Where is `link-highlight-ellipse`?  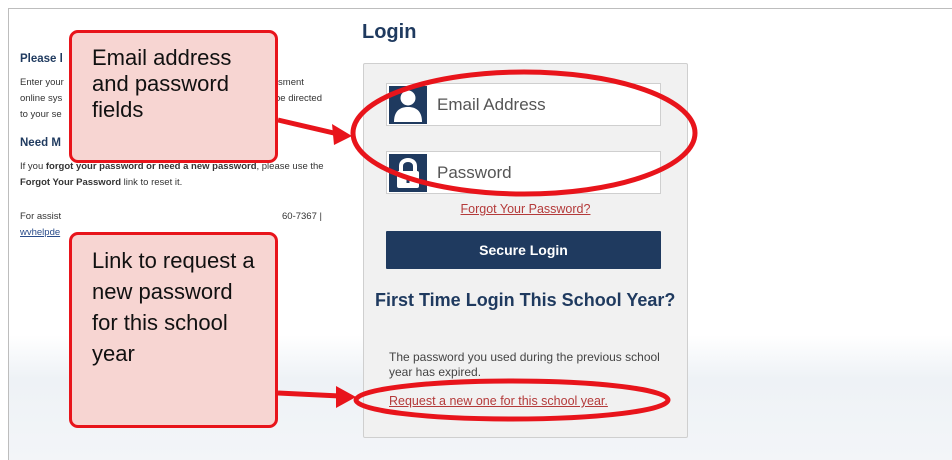
link-highlight-ellipse is located at coordinates (512, 400).